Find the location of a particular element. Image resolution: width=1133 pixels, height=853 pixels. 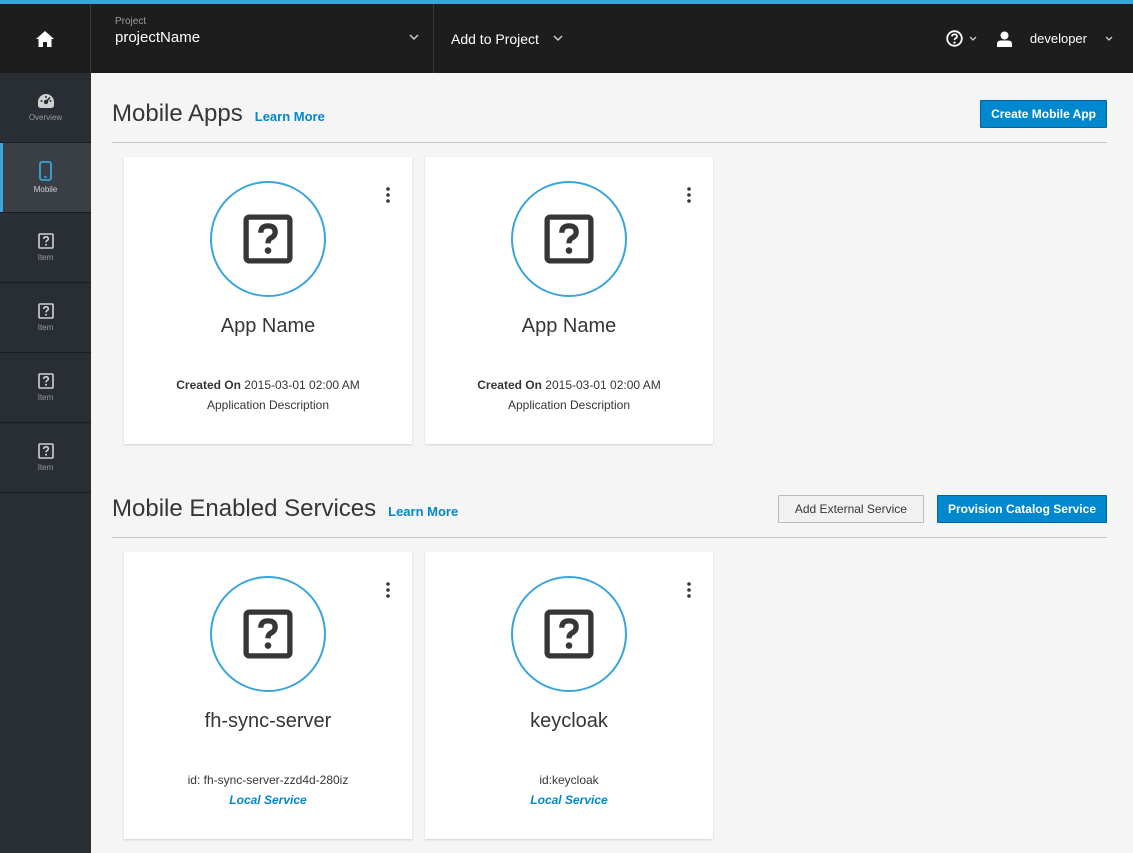

add-to-project-dropdown: Add to Project is located at coordinates (498, 38).